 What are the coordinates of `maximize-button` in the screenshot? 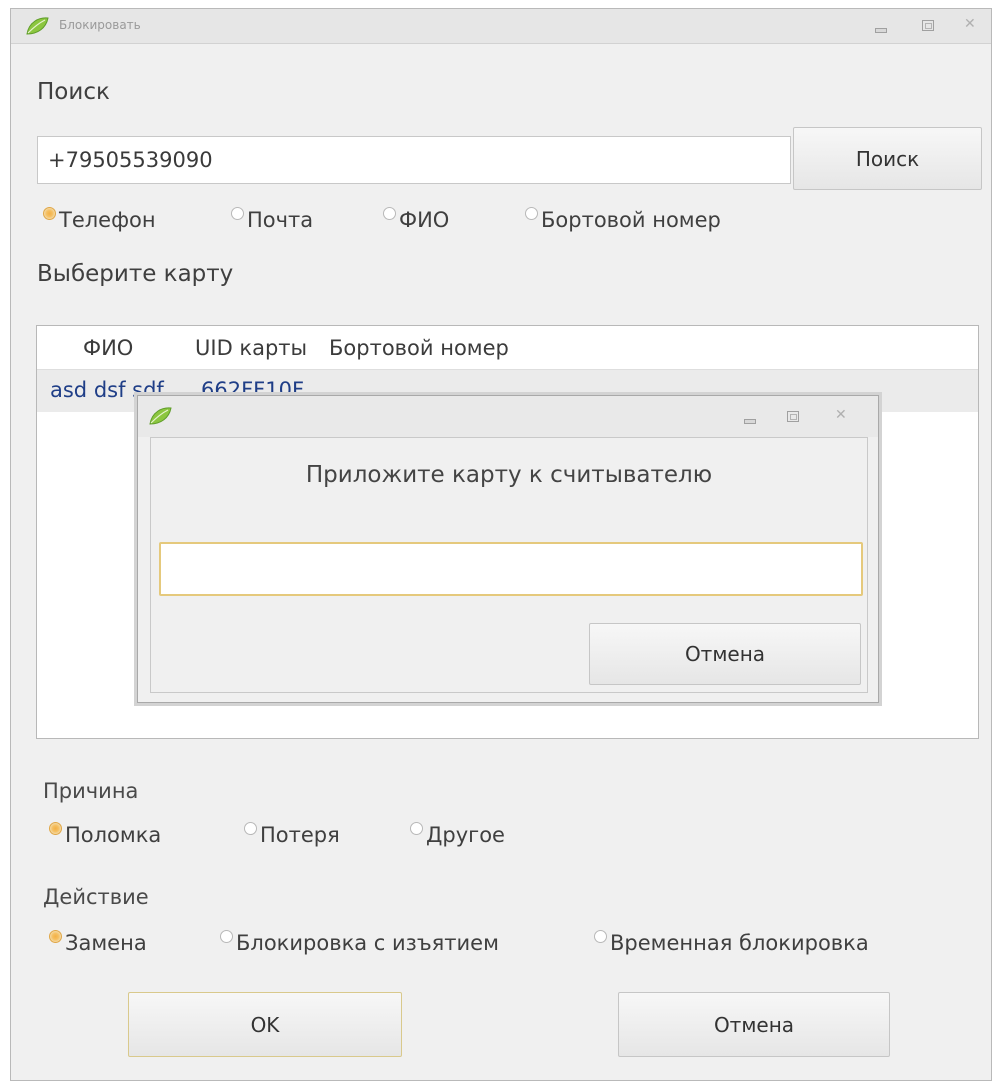 It's located at (928, 26).